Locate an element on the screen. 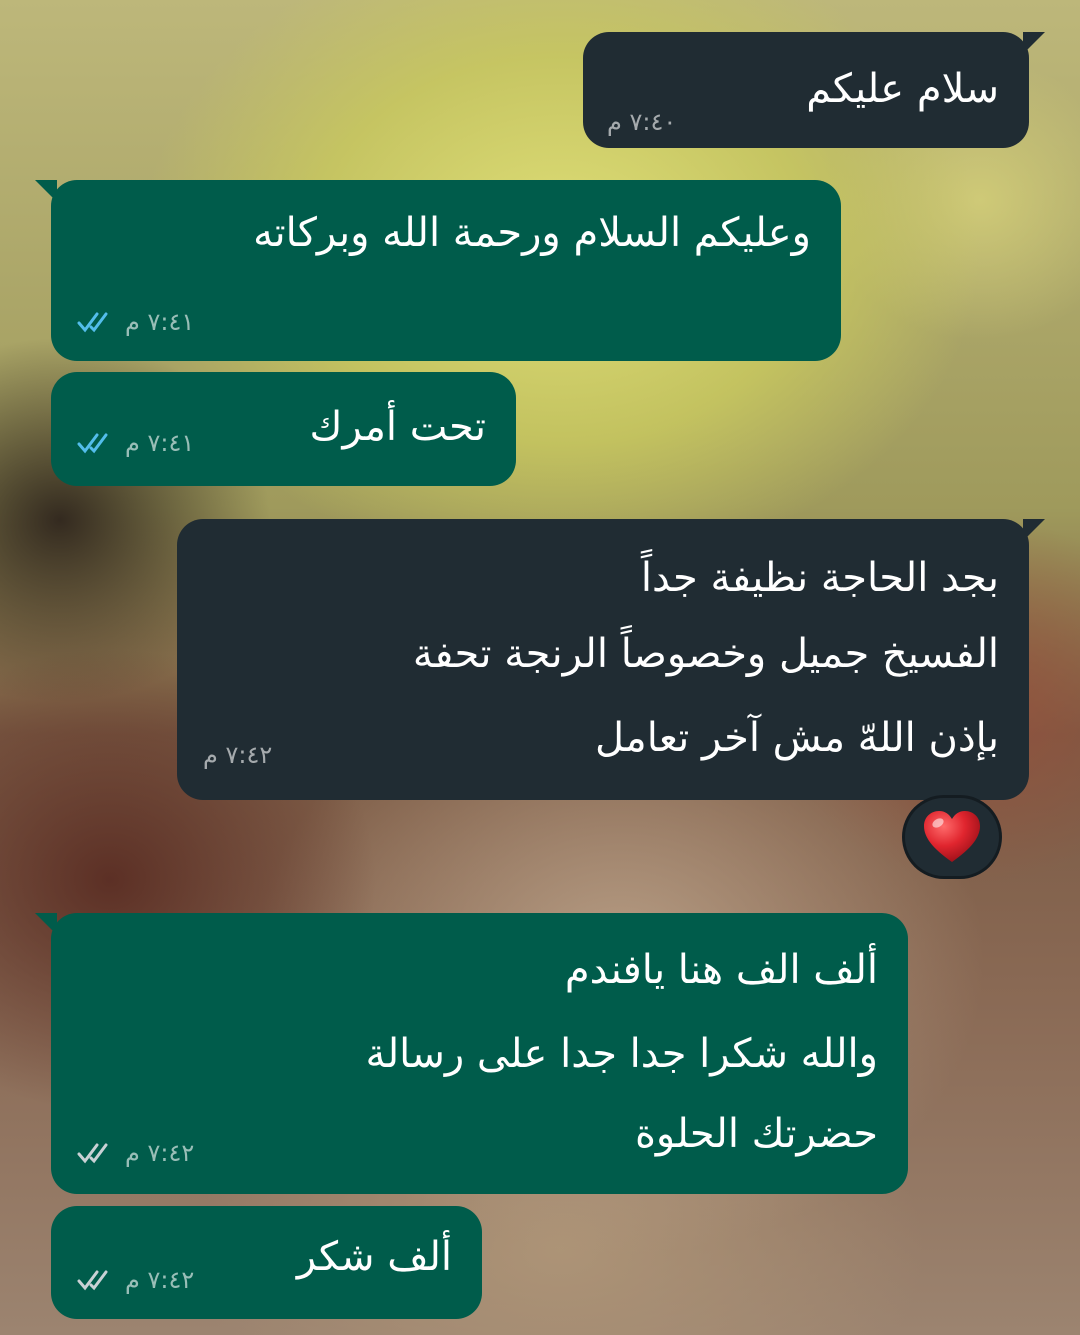 Image resolution: width=1080 pixels, height=1335 pixels. heart-icon is located at coordinates (952, 836).